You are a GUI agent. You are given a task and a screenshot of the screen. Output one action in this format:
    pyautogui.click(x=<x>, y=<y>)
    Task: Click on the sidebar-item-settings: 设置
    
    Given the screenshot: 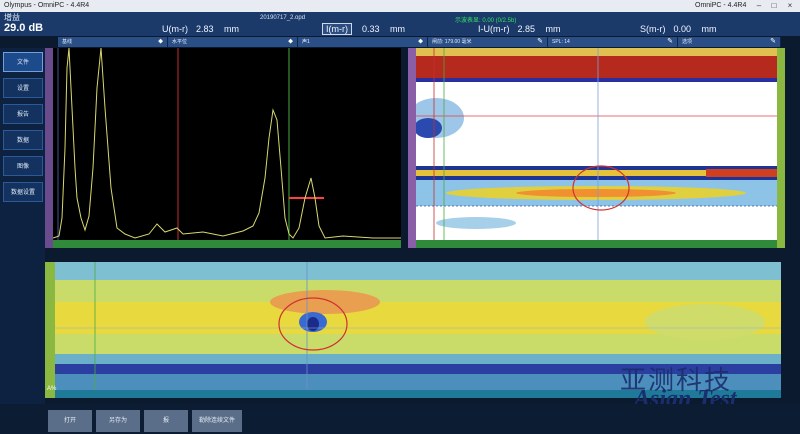 What is the action you would take?
    pyautogui.click(x=23, y=88)
    